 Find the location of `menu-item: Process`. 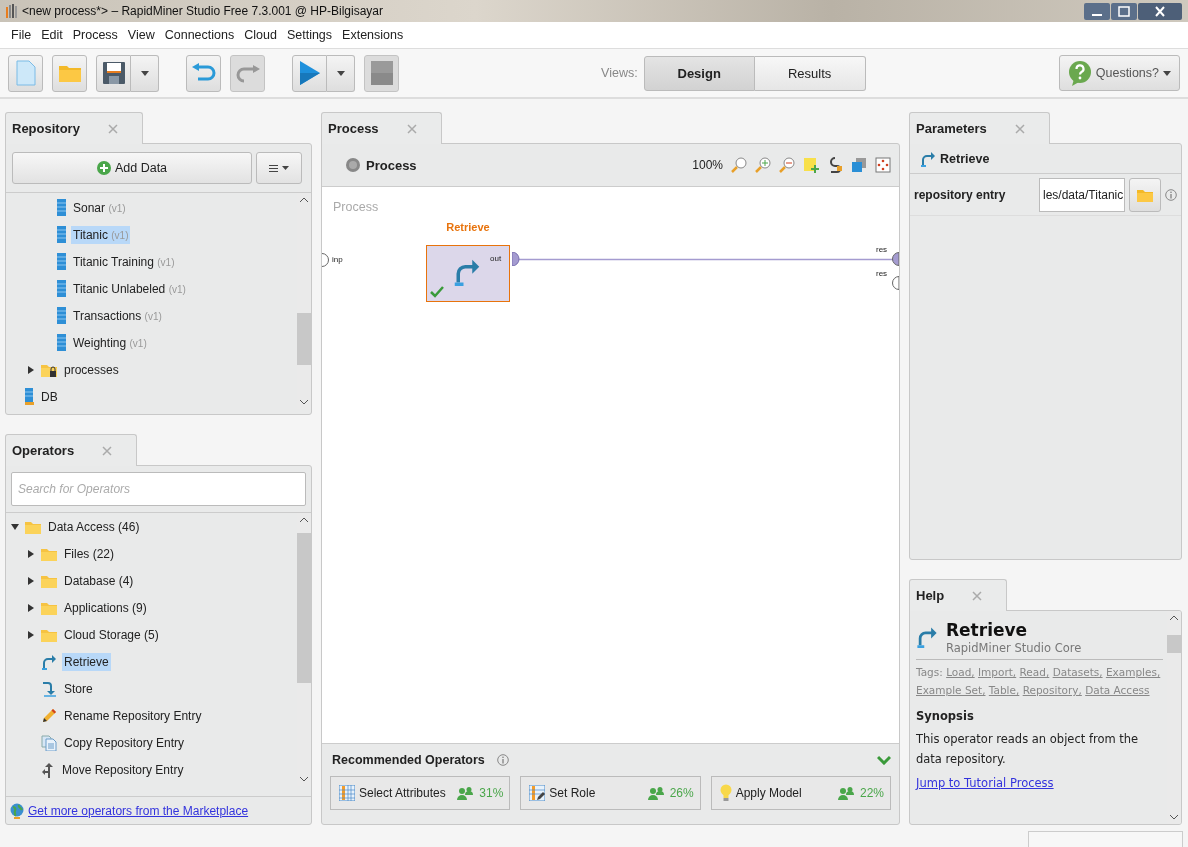

menu-item: Process is located at coordinates (95, 35).